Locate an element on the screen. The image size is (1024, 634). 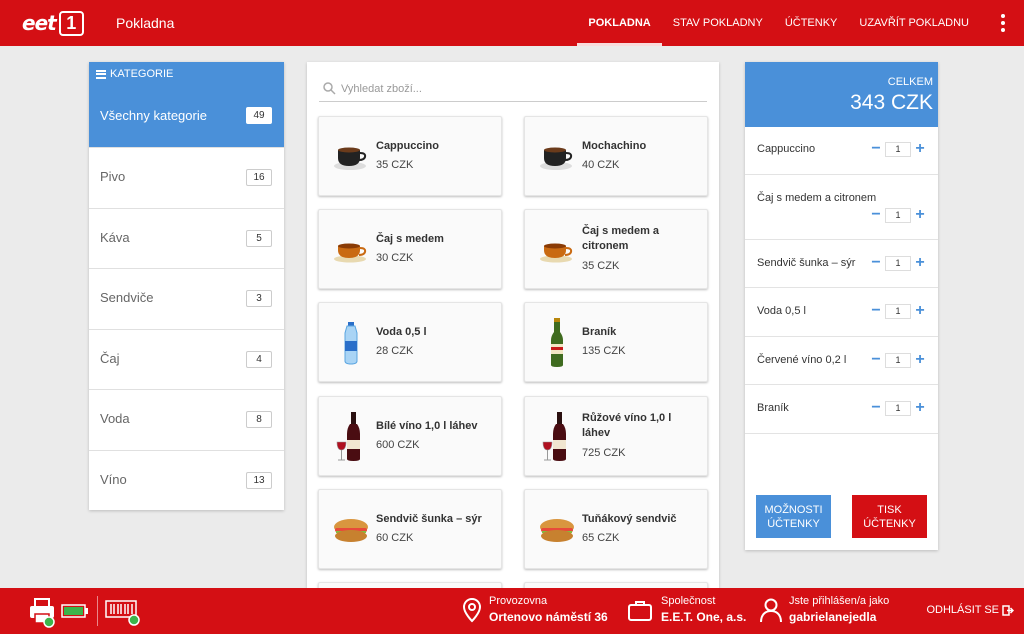
company-info: Společnost E.E.T. One, a.s. is located at coordinates (703, 609).